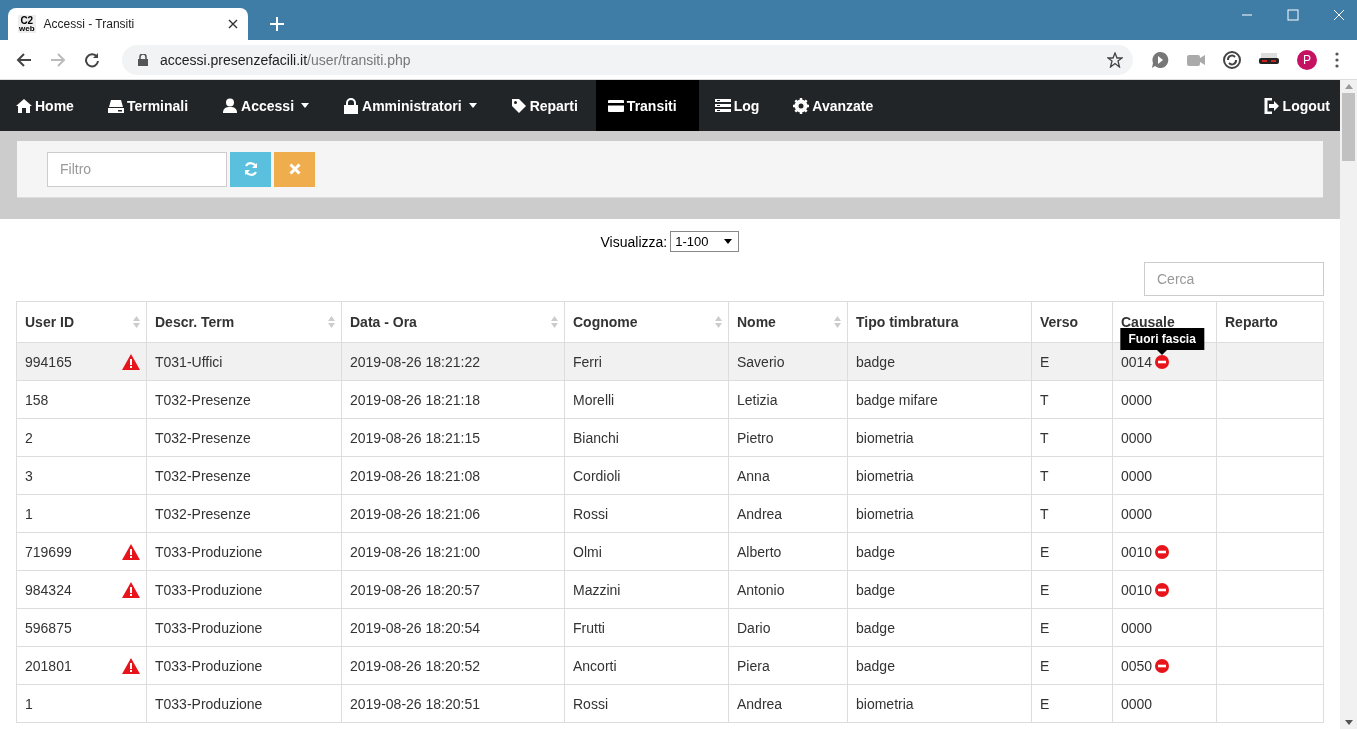  Describe the element at coordinates (627, 59) in the screenshot. I see `address-bar: accessi.presenzefacili.it/user/transiti.php` at that location.